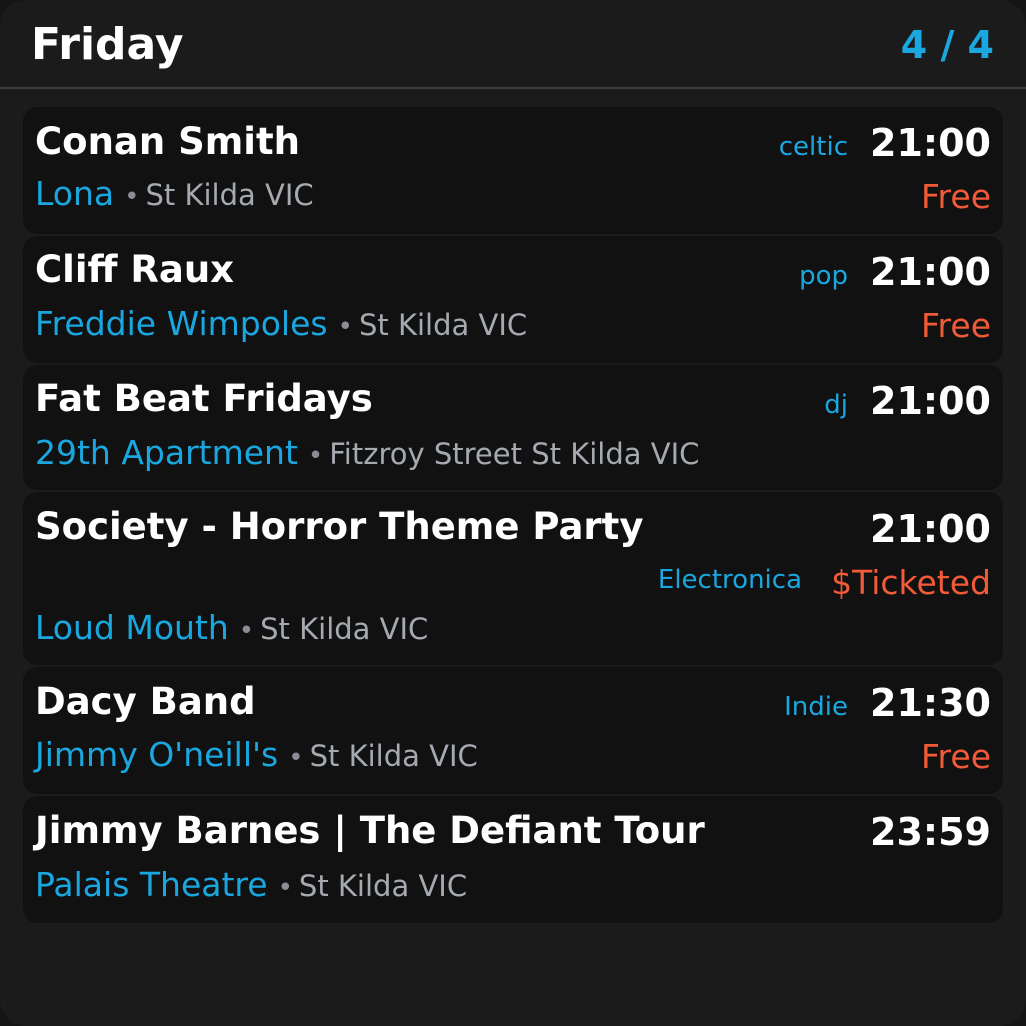 The image size is (1026, 1026). I want to click on event-genre: celtic, so click(813, 147).